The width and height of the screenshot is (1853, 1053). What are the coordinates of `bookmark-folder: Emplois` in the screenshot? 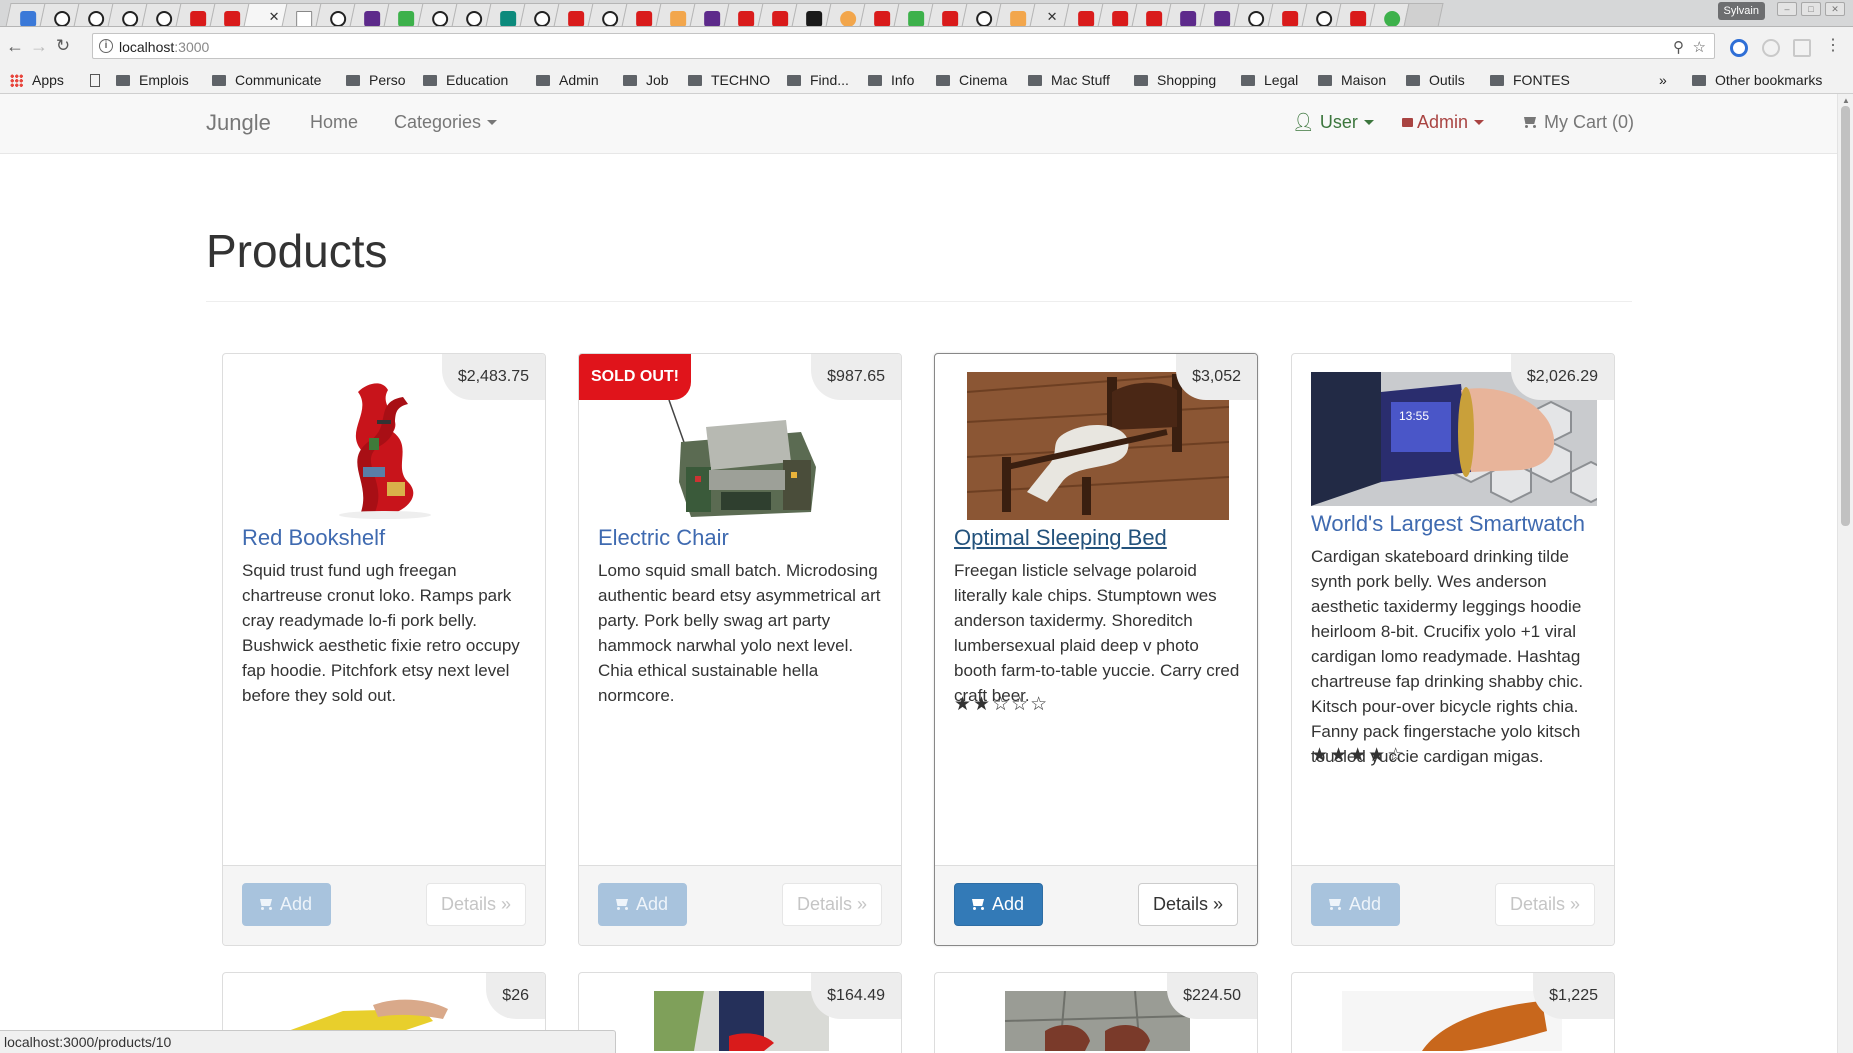 It's located at (152, 80).